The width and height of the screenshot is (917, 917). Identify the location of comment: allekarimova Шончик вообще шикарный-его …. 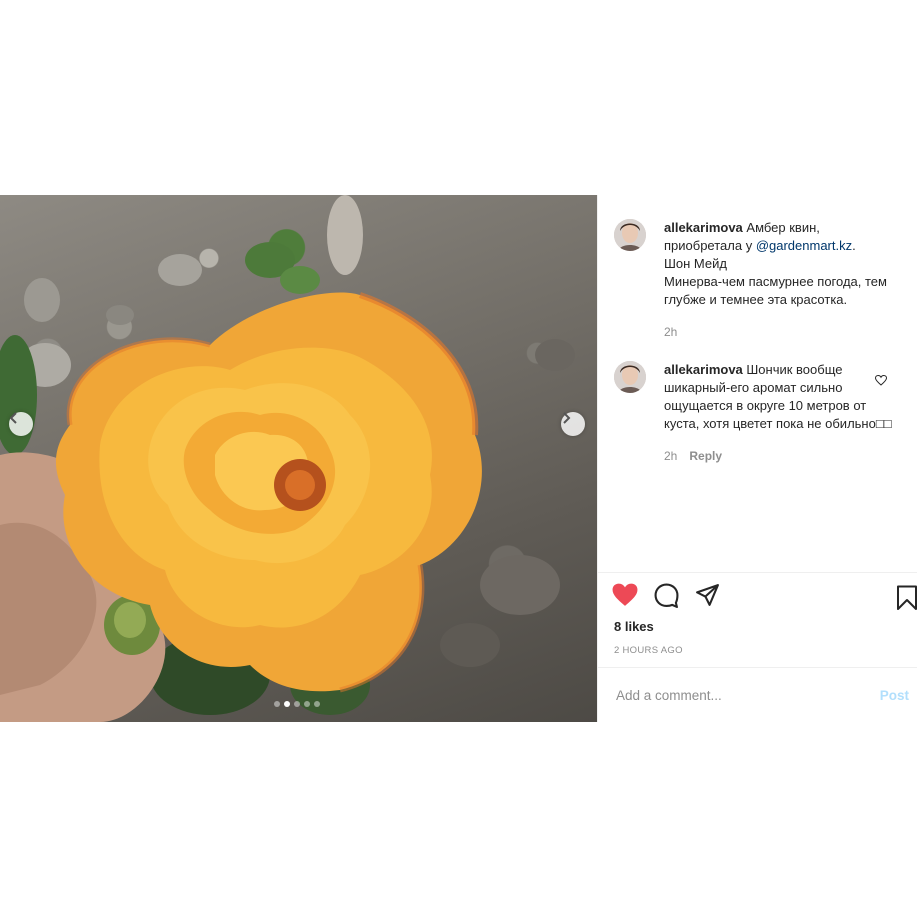
(757, 413).